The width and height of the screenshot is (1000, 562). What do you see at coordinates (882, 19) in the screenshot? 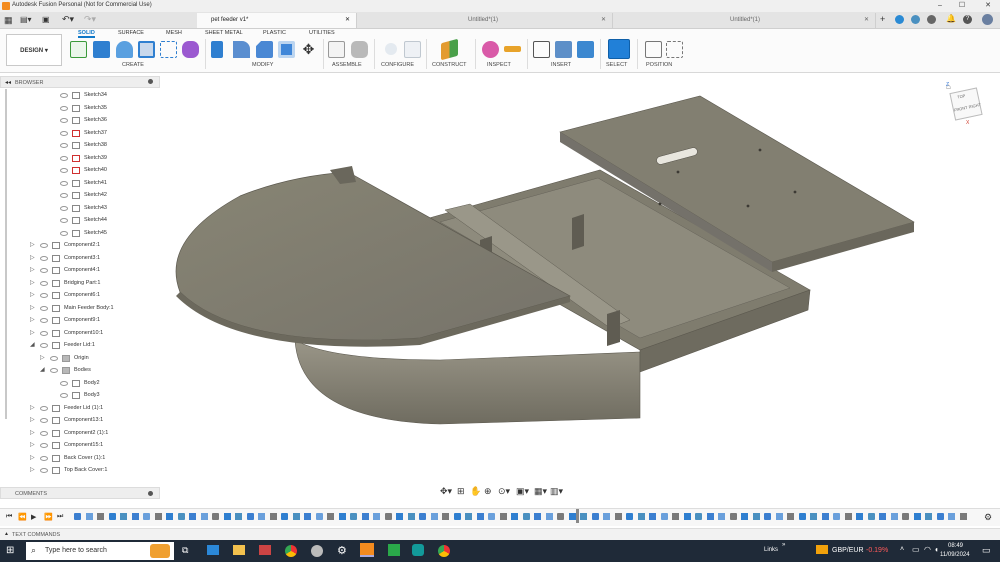
I see `new-tab-icon: +` at bounding box center [882, 19].